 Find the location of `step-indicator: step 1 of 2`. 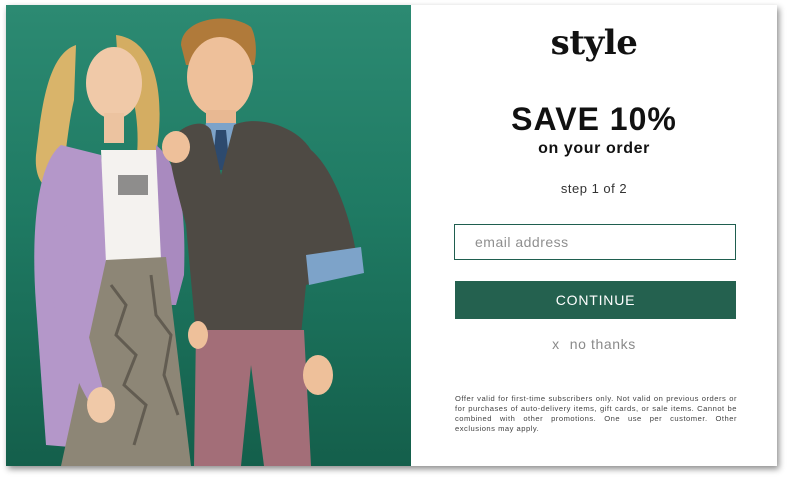

step-indicator: step 1 of 2 is located at coordinates (594, 188).